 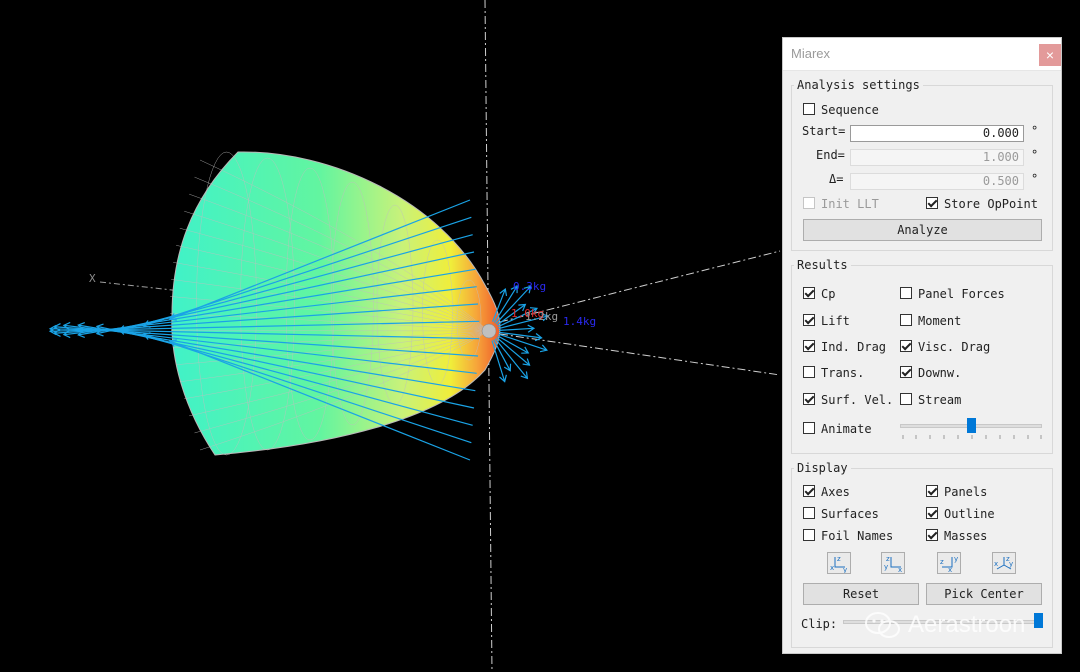 What do you see at coordinates (854, 347) in the screenshot?
I see `ind-drag-label: Ind. Drag` at bounding box center [854, 347].